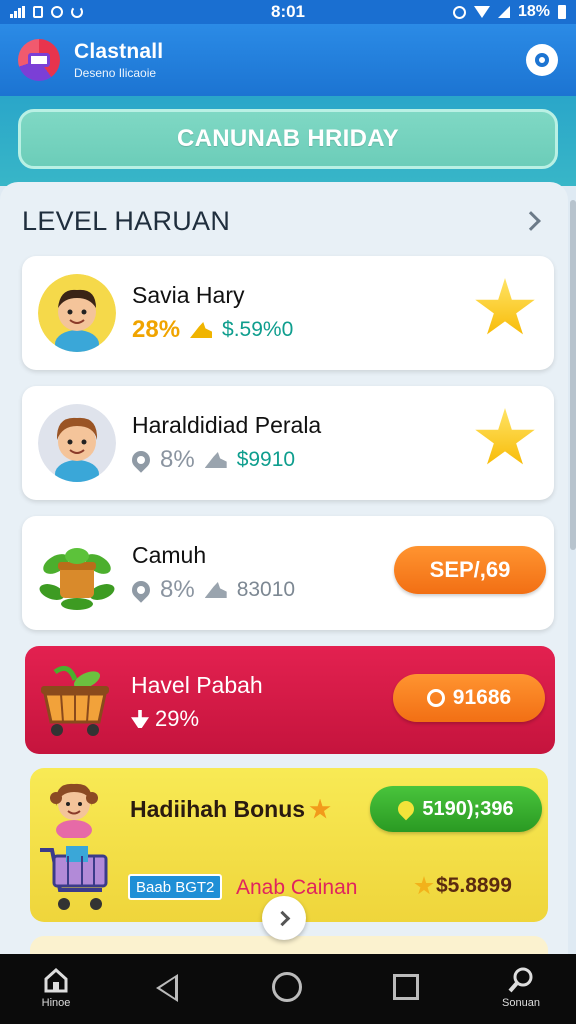 The height and width of the screenshot is (1024, 576). I want to click on promo-percent: 29%, so click(177, 718).